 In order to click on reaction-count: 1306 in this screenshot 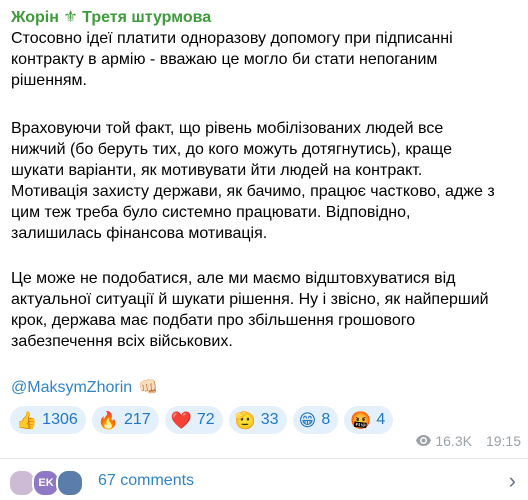, I will do `click(60, 419)`.